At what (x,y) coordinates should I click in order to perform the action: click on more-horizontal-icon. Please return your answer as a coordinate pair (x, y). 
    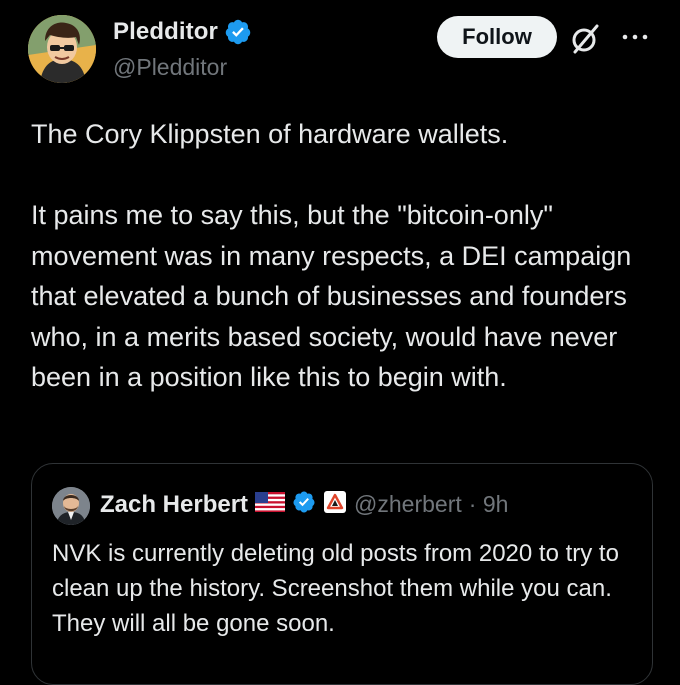
    Looking at the image, I should click on (635, 37).